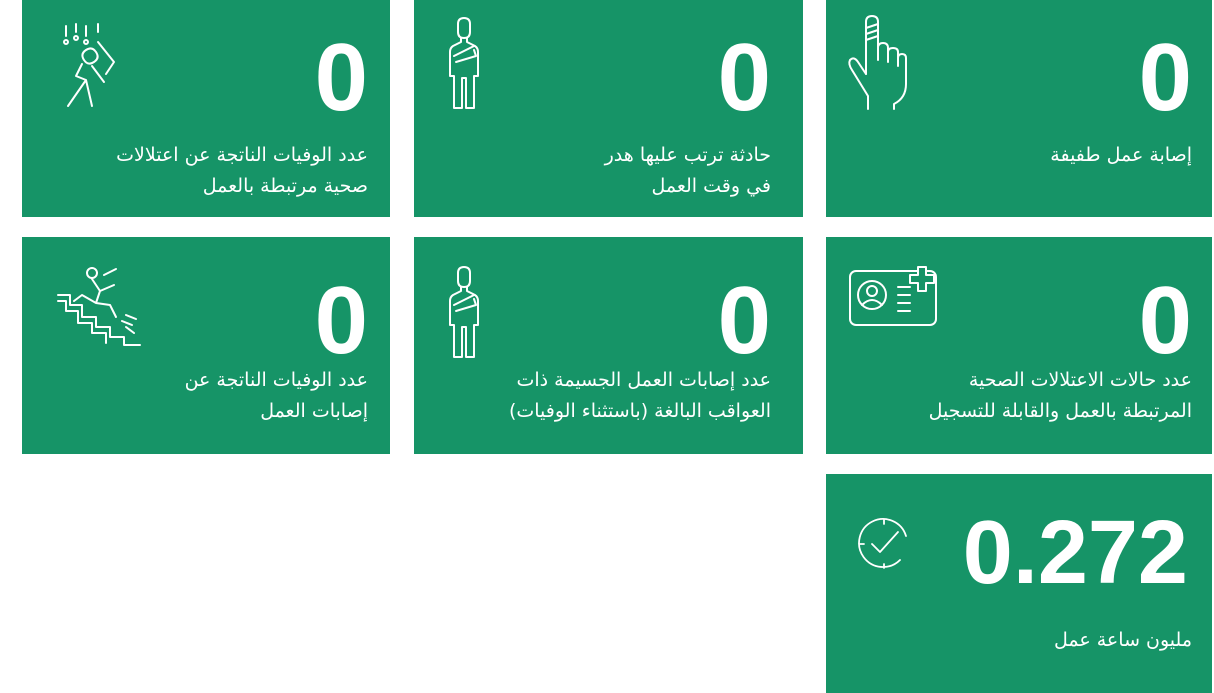  I want to click on kpi-label-line: صحية مرتبطة بالعمل, so click(285, 186).